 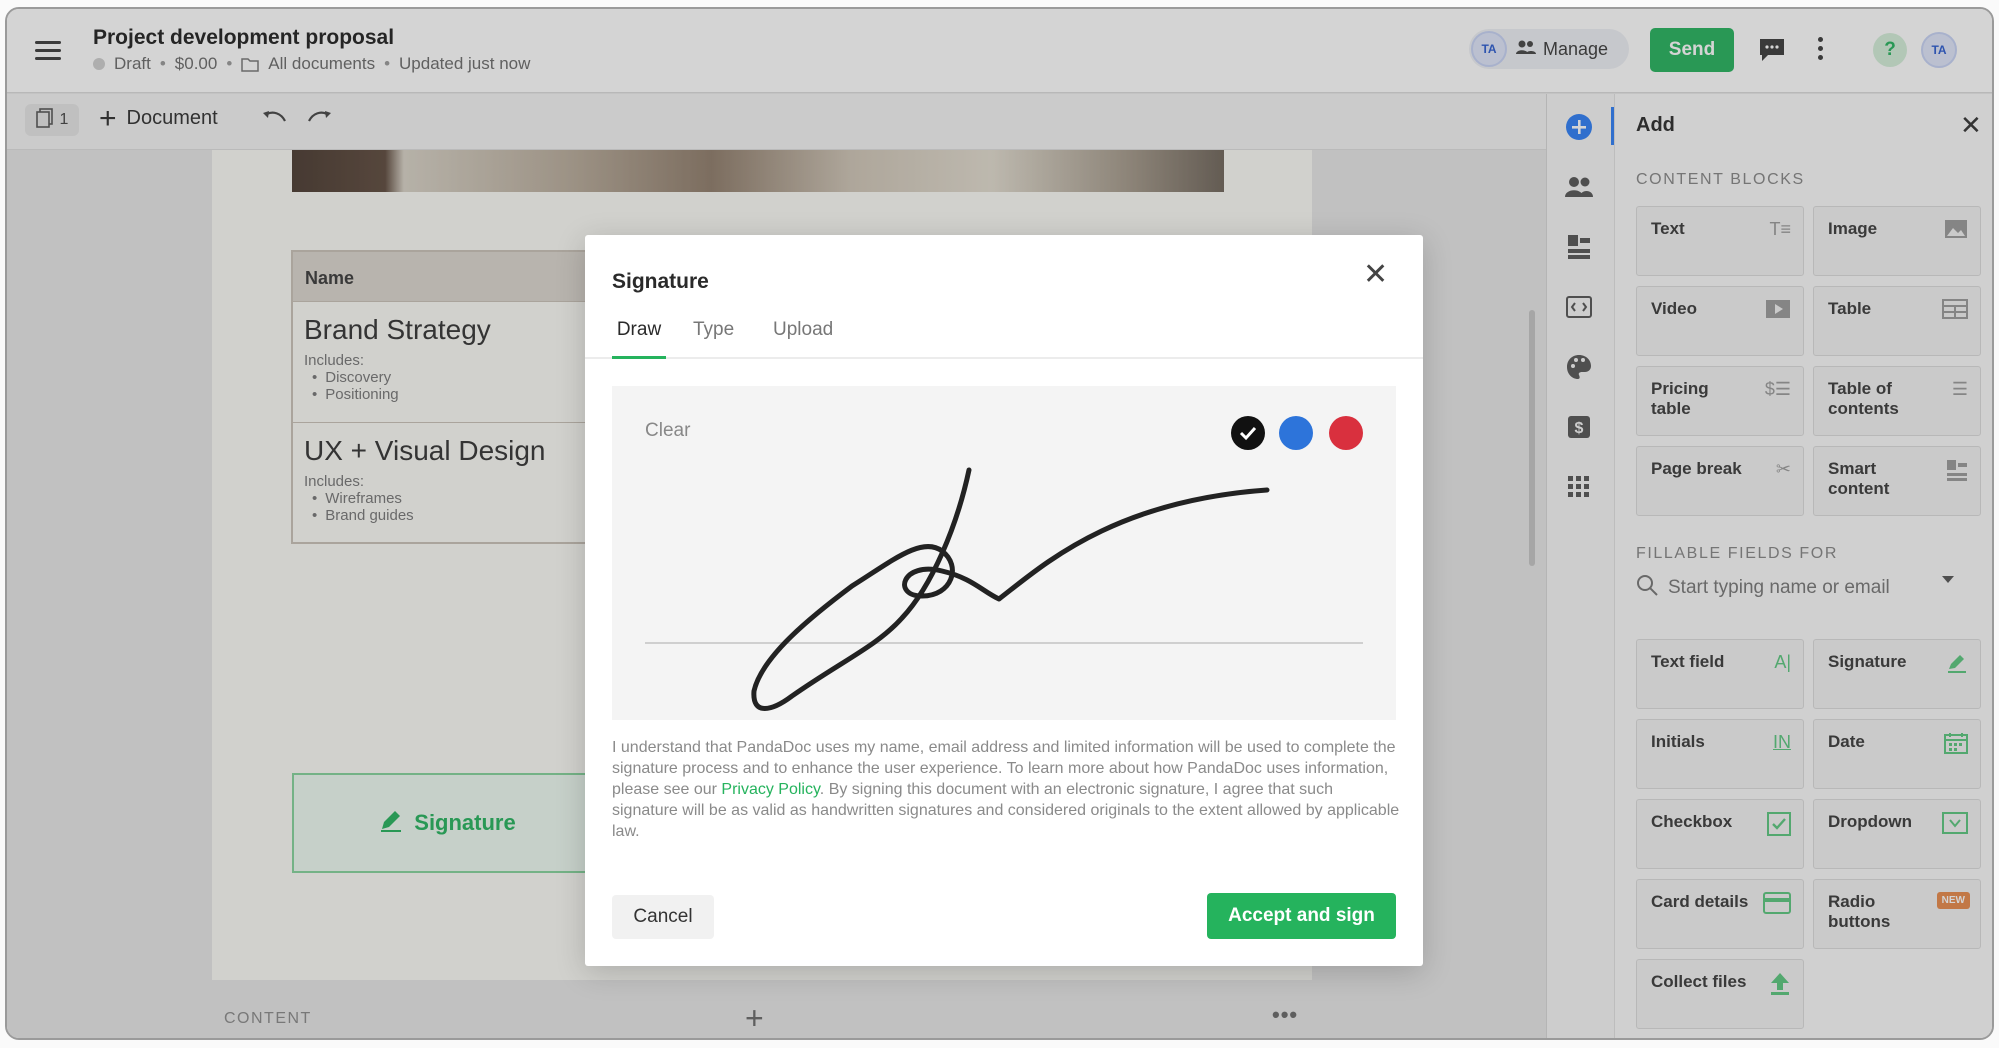 I want to click on dialog-title: Signature, so click(x=660, y=281).